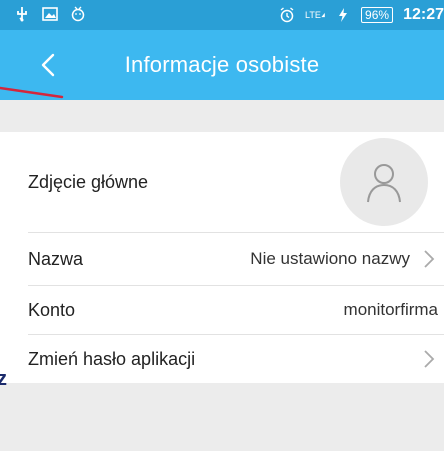 The height and width of the screenshot is (451, 444). Describe the element at coordinates (222, 15) in the screenshot. I see `status-bar: LTE 96% 12:27` at that location.